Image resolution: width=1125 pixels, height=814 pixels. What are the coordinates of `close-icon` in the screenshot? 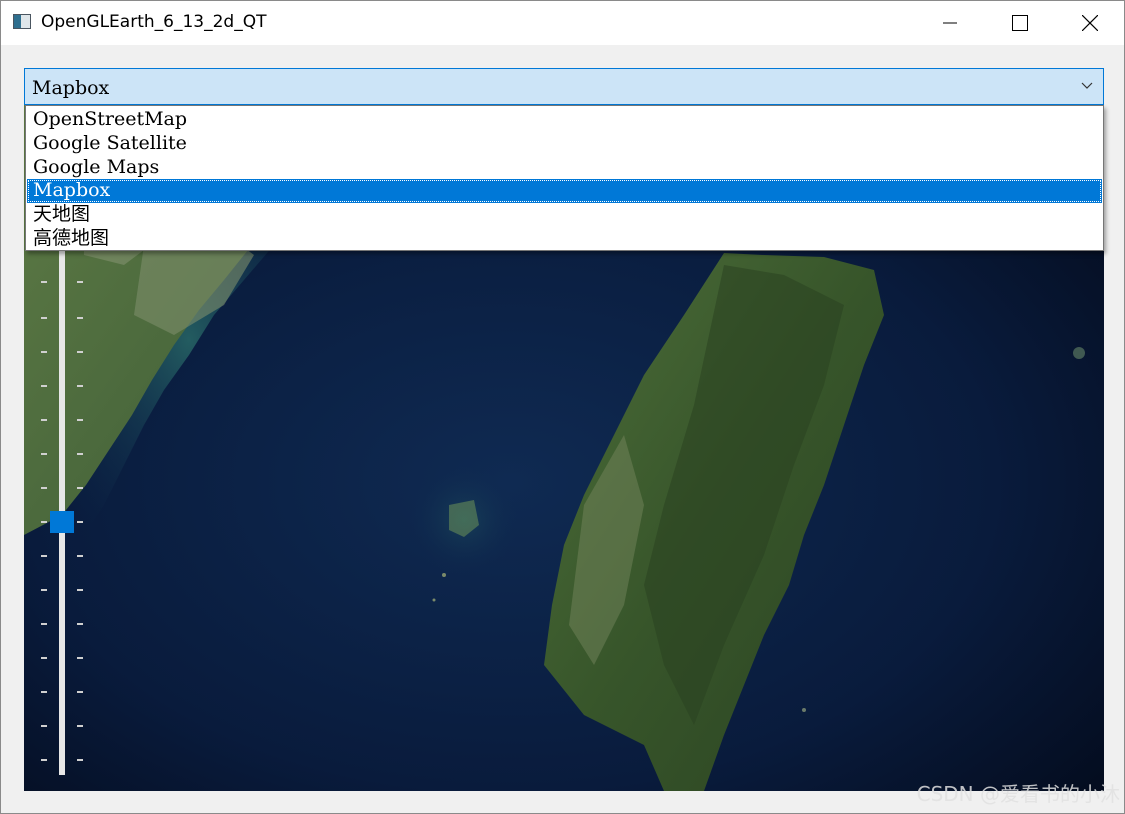 It's located at (1090, 23).